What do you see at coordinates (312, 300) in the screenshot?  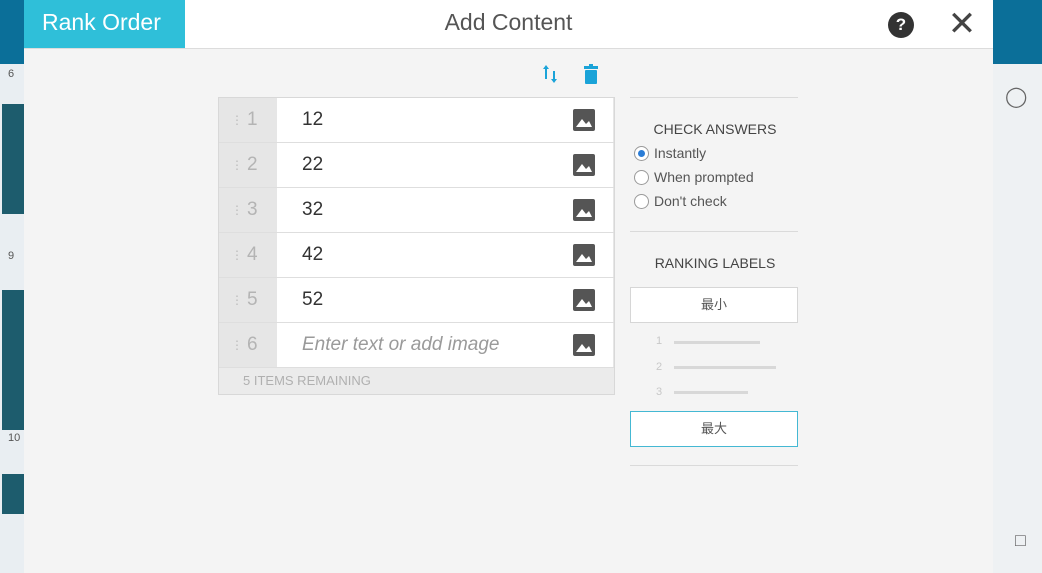 I see `item-text: 52` at bounding box center [312, 300].